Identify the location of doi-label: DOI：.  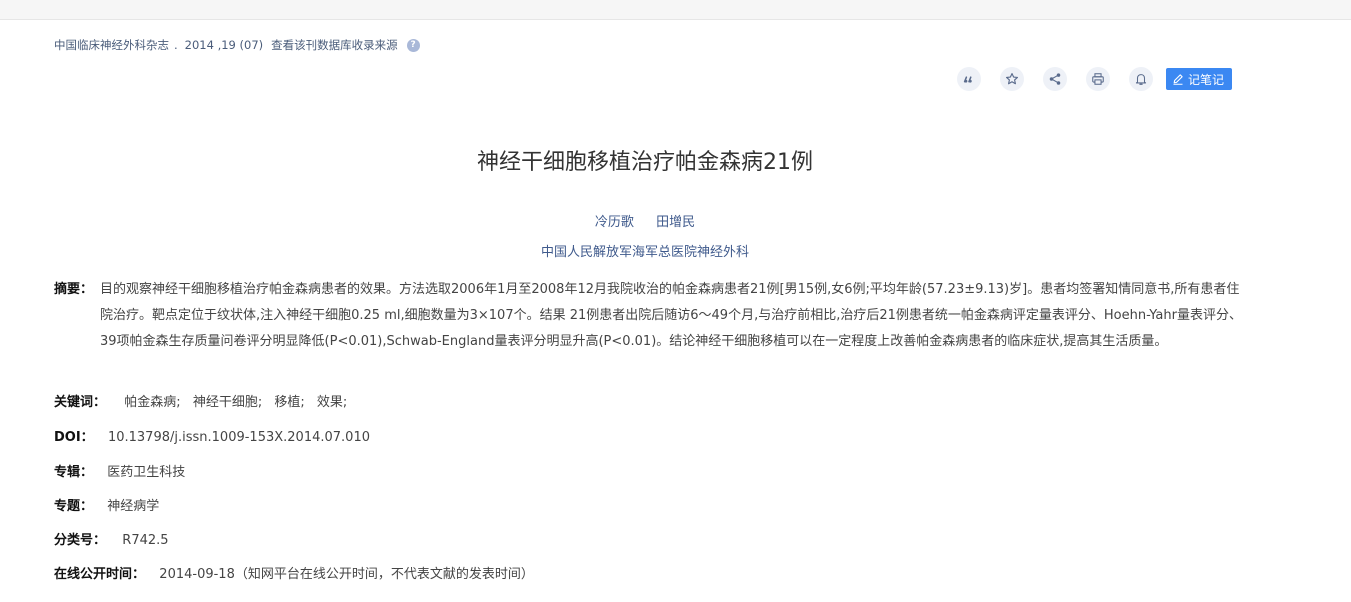
(74, 437).